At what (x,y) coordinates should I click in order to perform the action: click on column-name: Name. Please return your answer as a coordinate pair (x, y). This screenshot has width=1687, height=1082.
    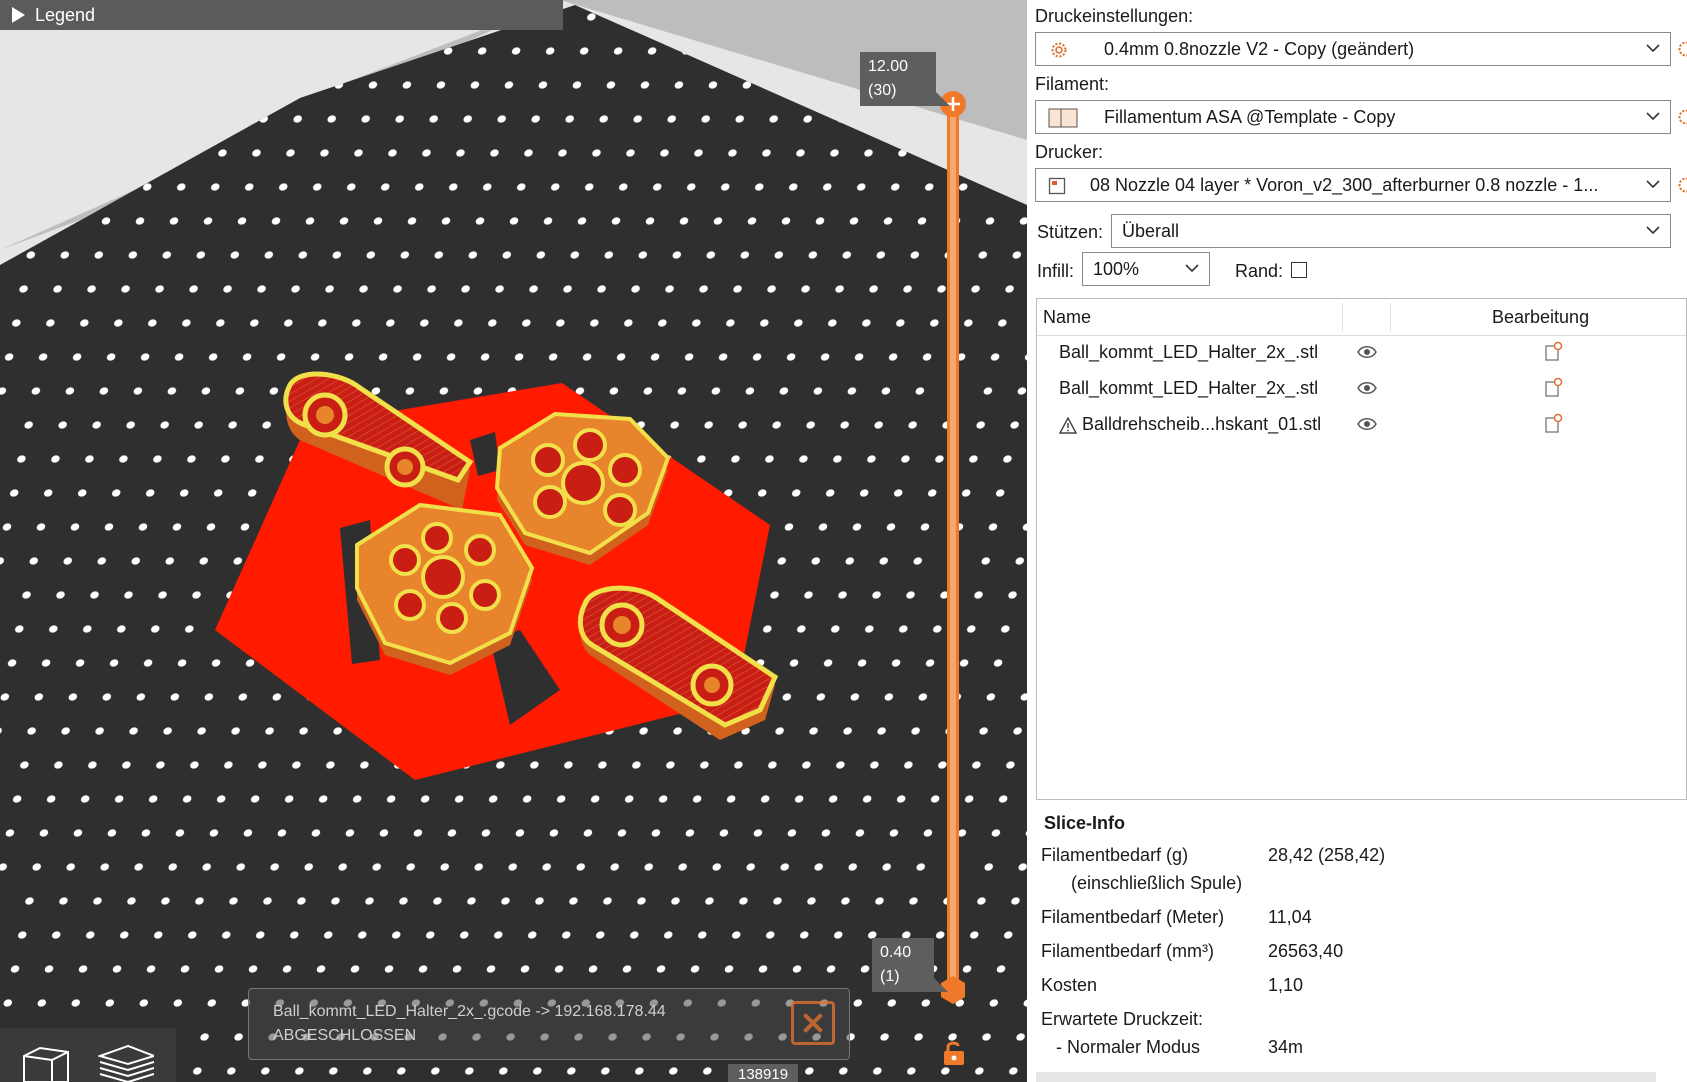
    Looking at the image, I should click on (1067, 317).